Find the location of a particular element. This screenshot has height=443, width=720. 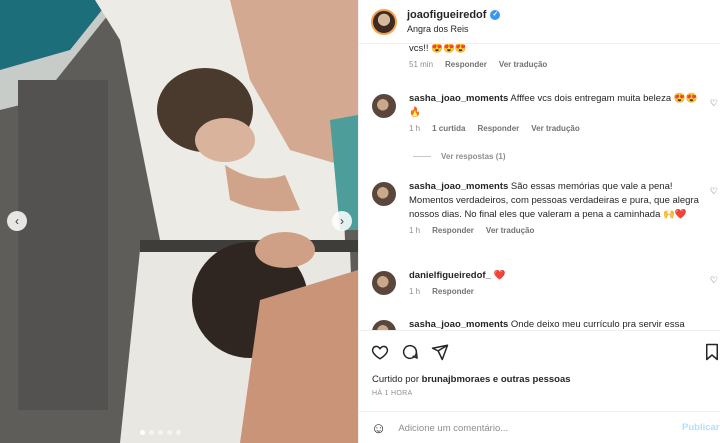

comment-likes: 1 curtida is located at coordinates (448, 128).